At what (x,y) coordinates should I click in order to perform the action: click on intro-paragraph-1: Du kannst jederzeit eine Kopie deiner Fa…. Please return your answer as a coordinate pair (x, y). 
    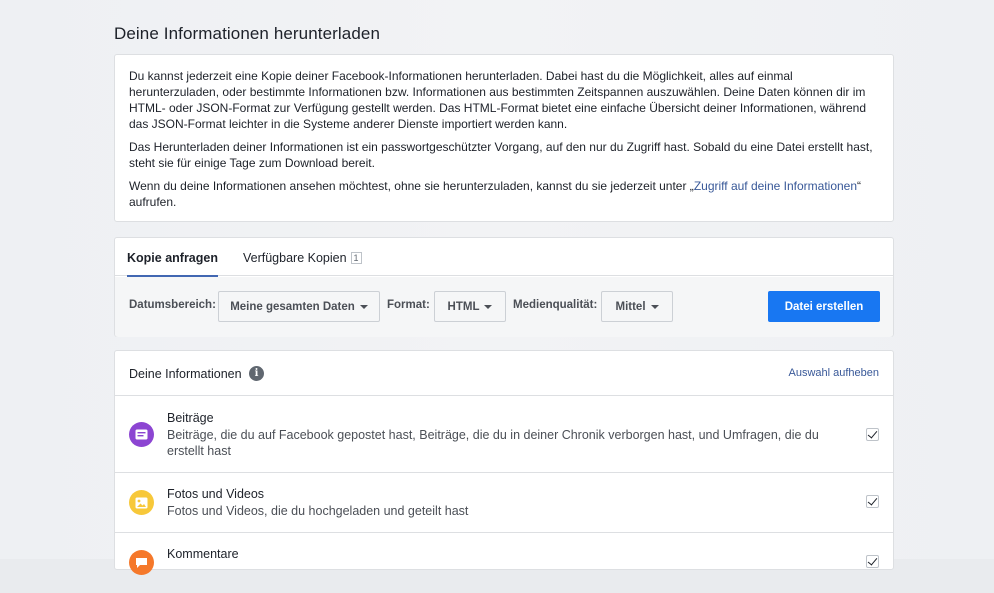
    Looking at the image, I should click on (497, 100).